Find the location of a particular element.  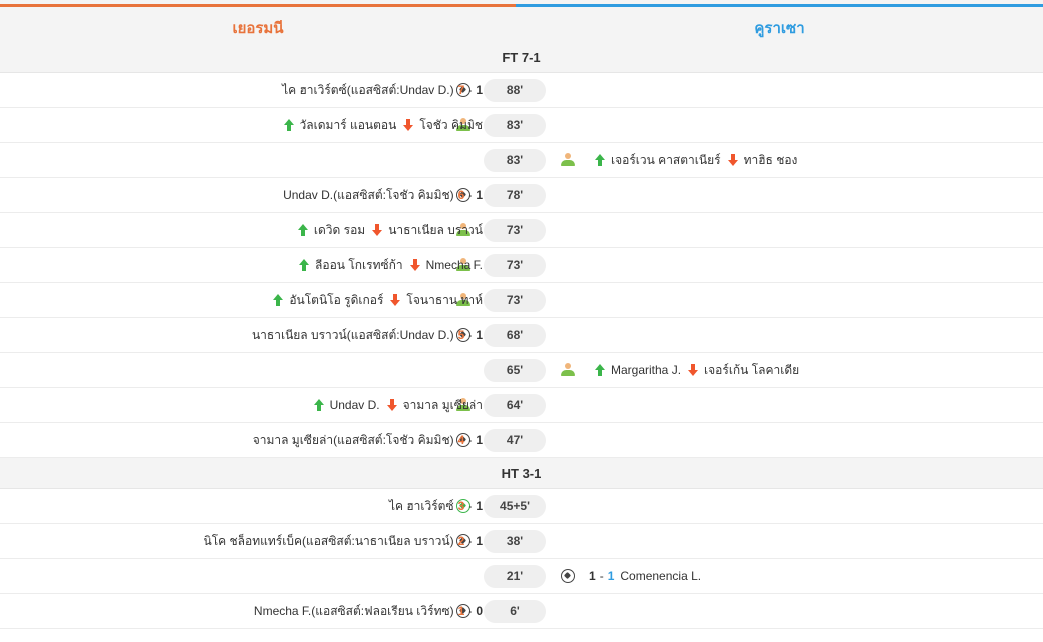

home-event: เดวิด รอม นาธาเนียล บราวน์ is located at coordinates (390, 230).